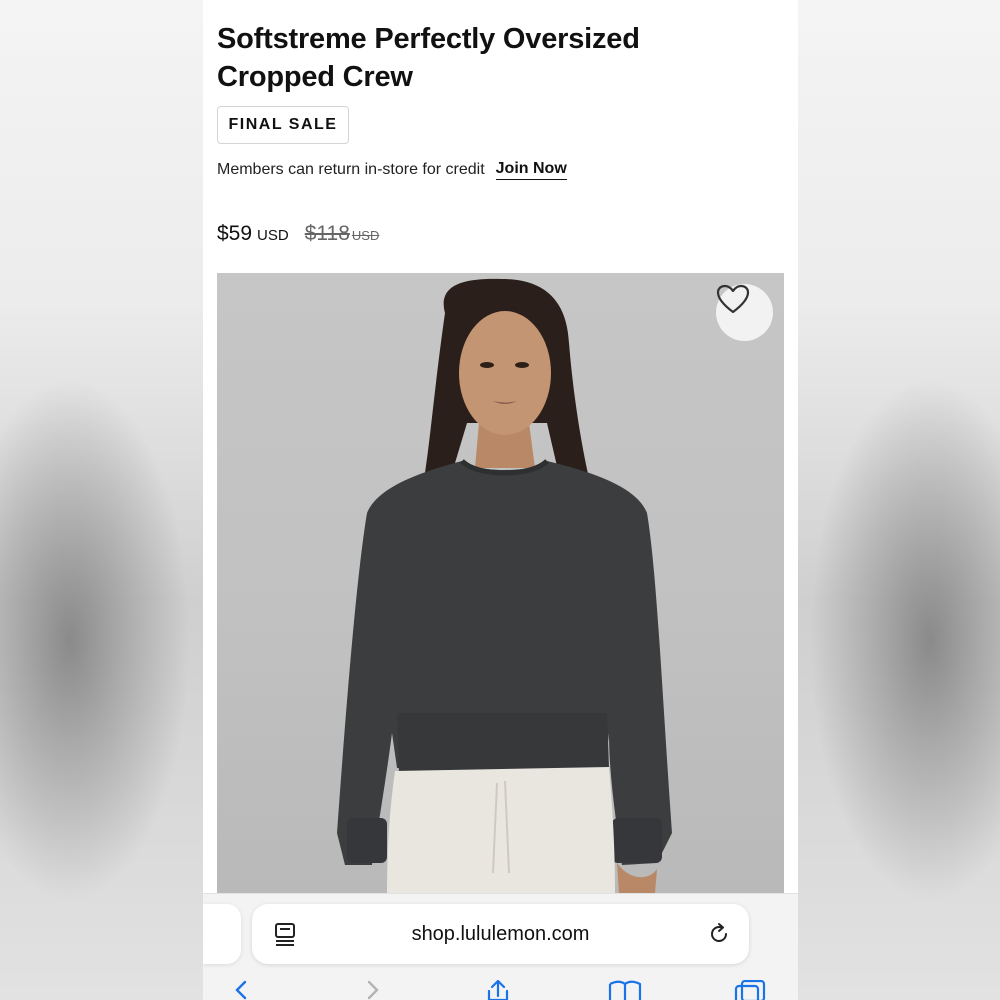 The width and height of the screenshot is (1000, 1000). I want to click on original-price: $118 USD, so click(342, 234).